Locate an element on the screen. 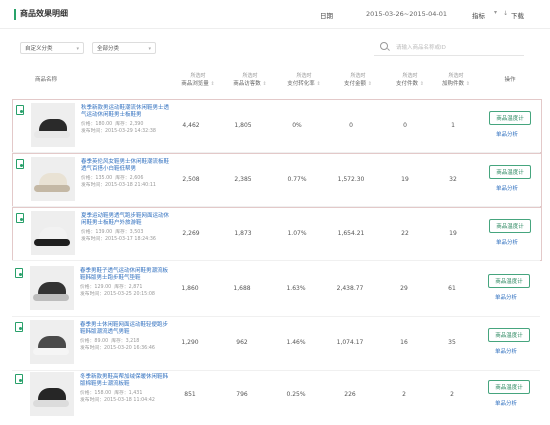 Image resolution: width=550 pixels, height=425 pixels. search-box is located at coordinates (449, 48).